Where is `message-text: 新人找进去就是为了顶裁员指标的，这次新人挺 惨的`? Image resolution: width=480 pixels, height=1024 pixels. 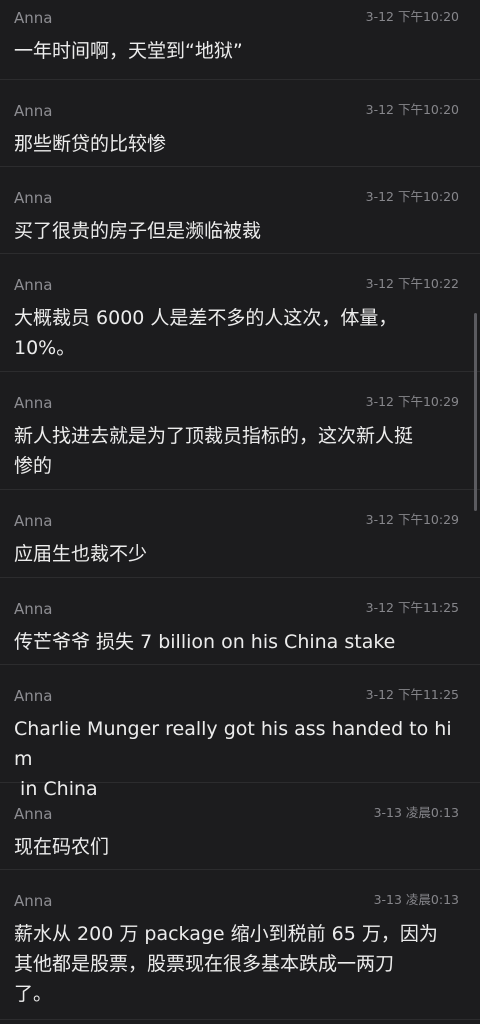 message-text: 新人找进去就是为了顶裁员指标的，这次新人挺 惨的 is located at coordinates (214, 451).